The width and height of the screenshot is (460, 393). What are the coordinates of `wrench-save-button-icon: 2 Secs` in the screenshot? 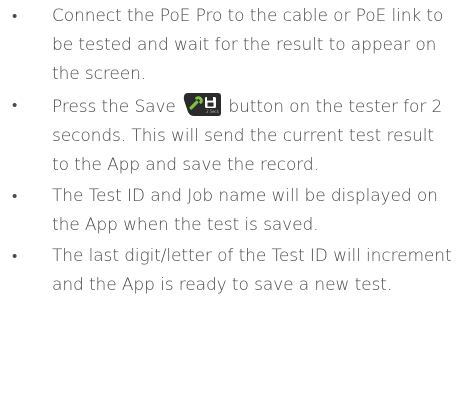 It's located at (202, 104).